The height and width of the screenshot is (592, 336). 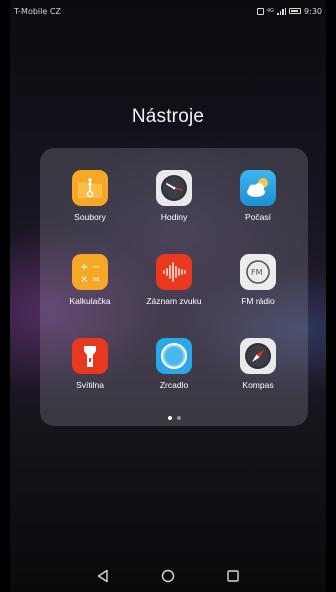 What do you see at coordinates (103, 576) in the screenshot?
I see `back-icon` at bounding box center [103, 576].